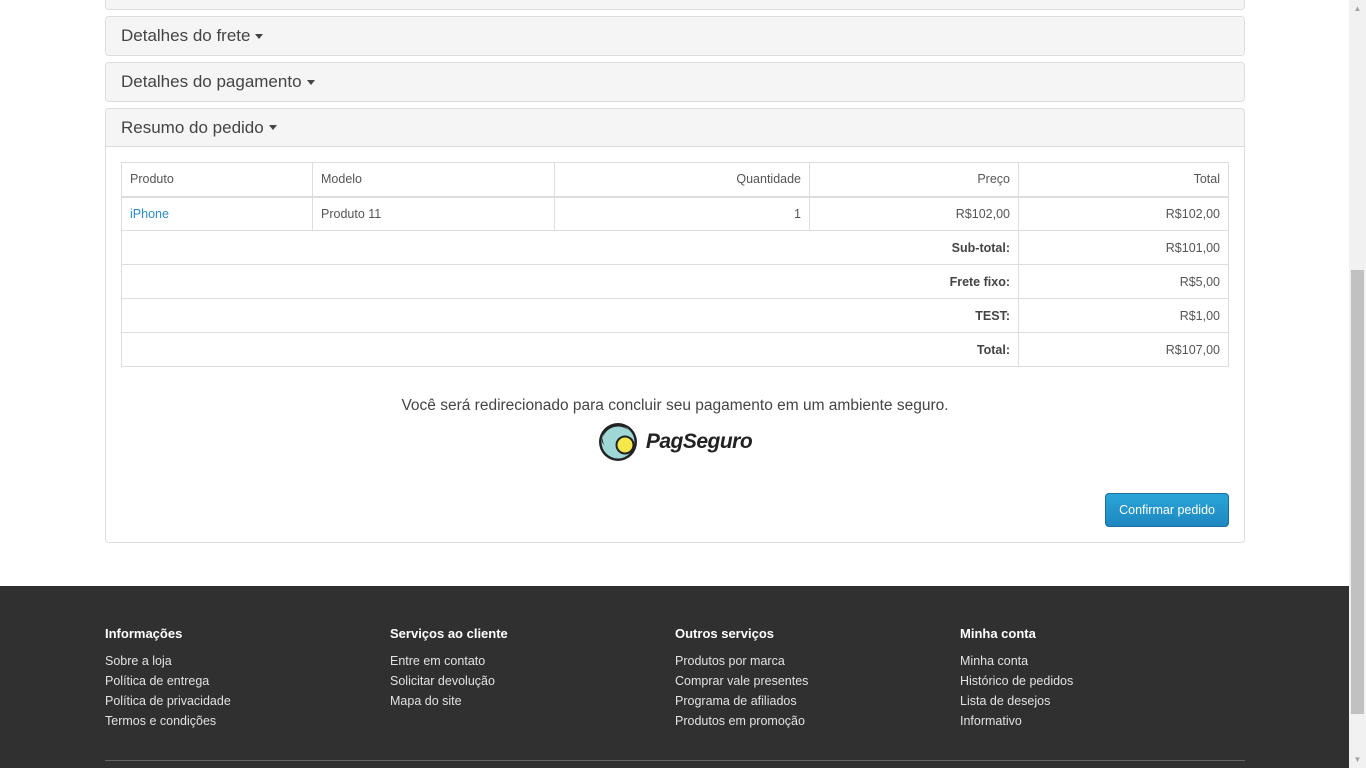 This screenshot has width=1366, height=768. What do you see at coordinates (532, 681) in the screenshot?
I see `footer-link: Solicitar devolução` at bounding box center [532, 681].